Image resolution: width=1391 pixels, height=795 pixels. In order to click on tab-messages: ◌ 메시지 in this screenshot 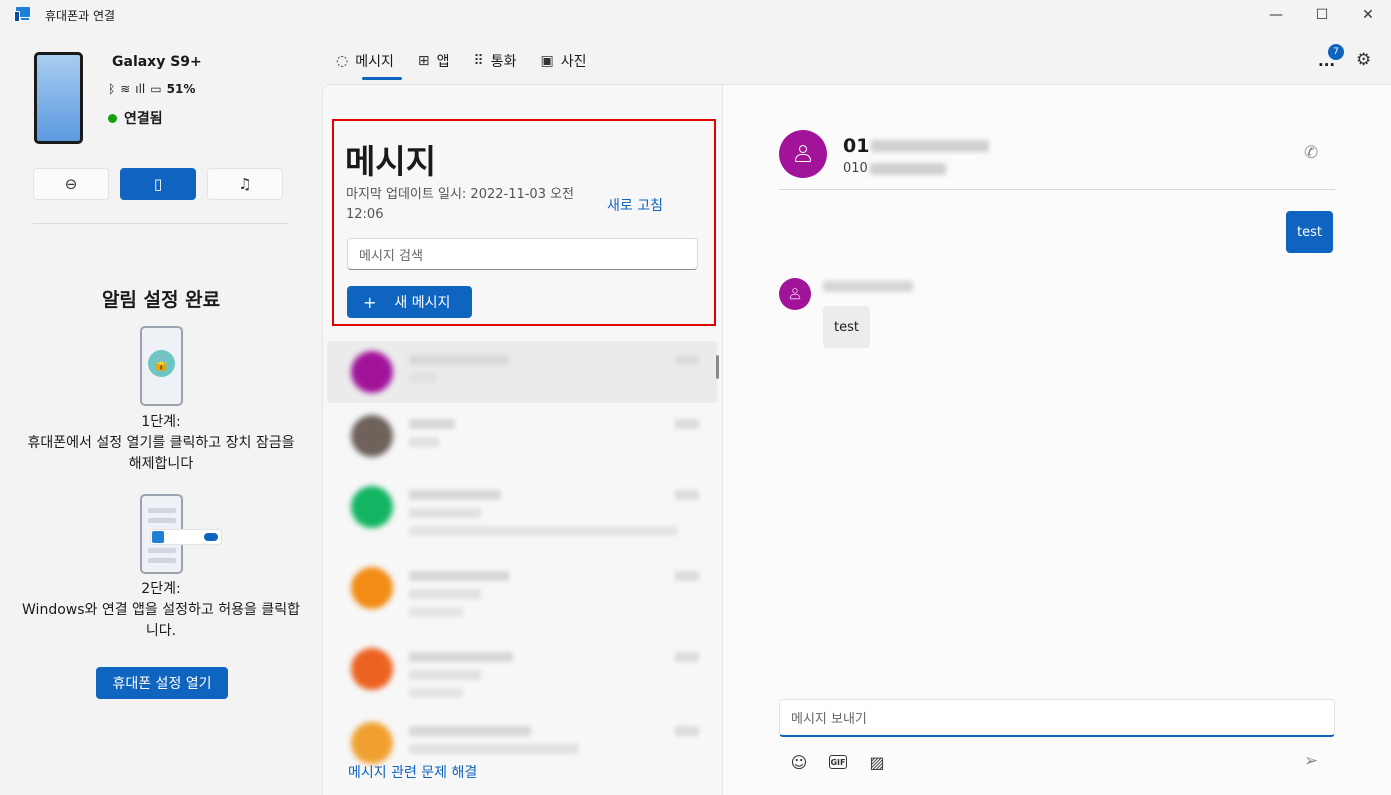, I will do `click(369, 64)`.